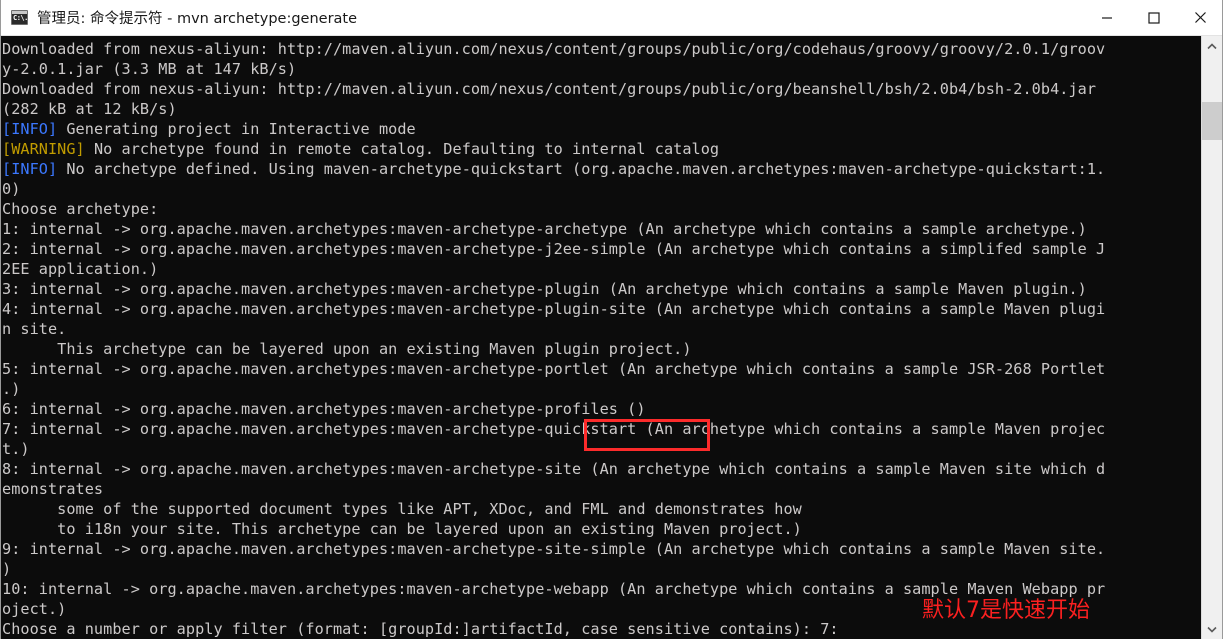 The height and width of the screenshot is (639, 1223). What do you see at coordinates (89, 109) in the screenshot?
I see `console-text-run: (282 kB at 12 kB/s)` at bounding box center [89, 109].